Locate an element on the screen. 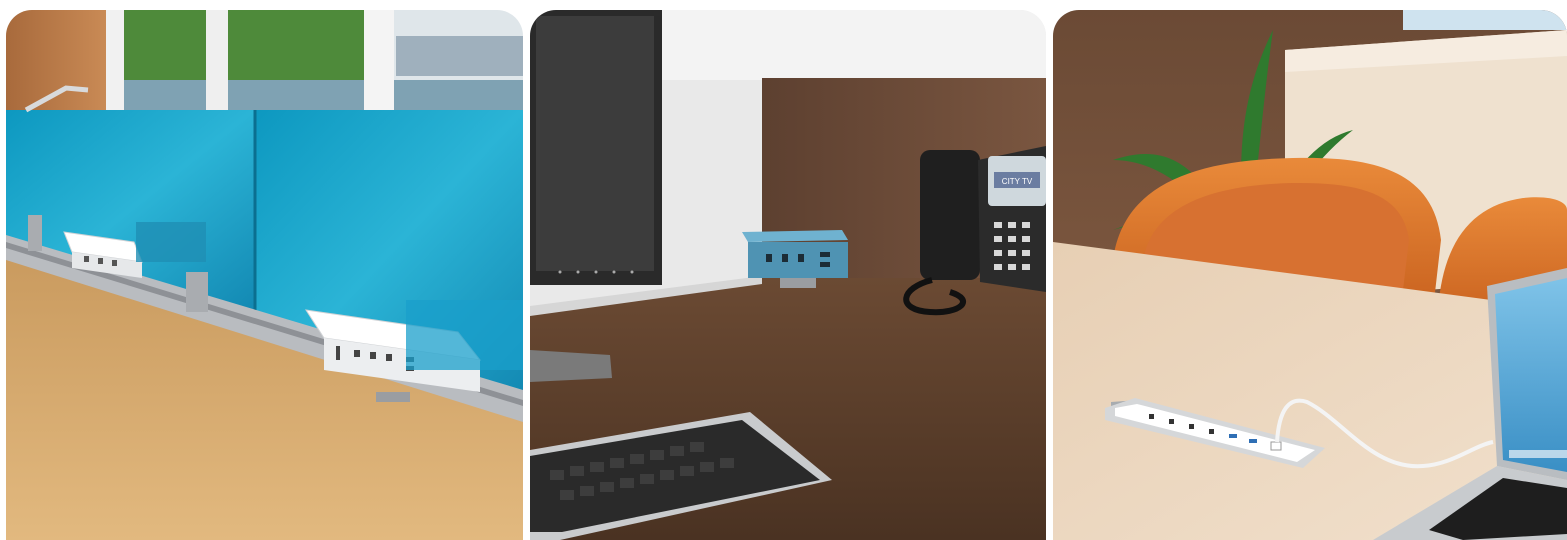 The image size is (1567, 540). distant-building is located at coordinates (459, 56).